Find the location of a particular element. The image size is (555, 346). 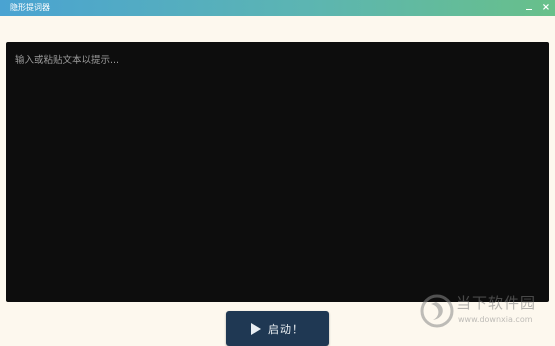

close-button: × is located at coordinates (546, 8).